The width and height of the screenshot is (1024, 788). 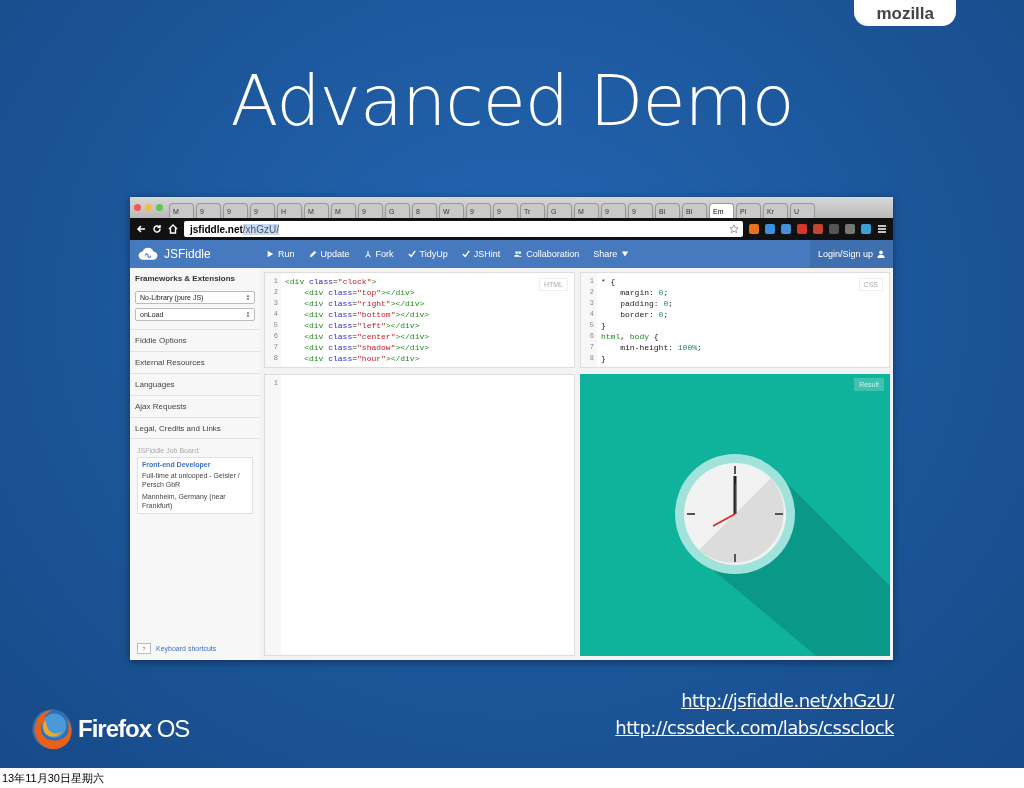 I want to click on toolbar-button: Share, so click(x=611, y=254).